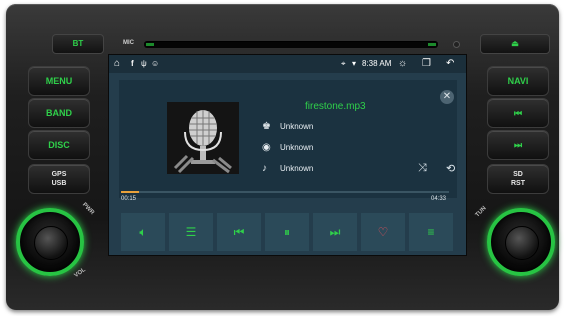  I want to click on bt-button: BT, so click(78, 44).